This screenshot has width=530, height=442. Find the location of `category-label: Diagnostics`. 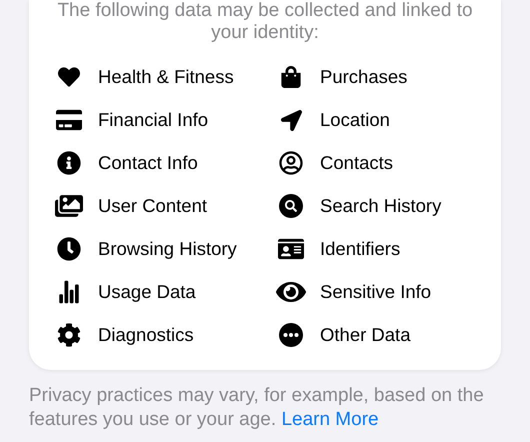

category-label: Diagnostics is located at coordinates (146, 335).